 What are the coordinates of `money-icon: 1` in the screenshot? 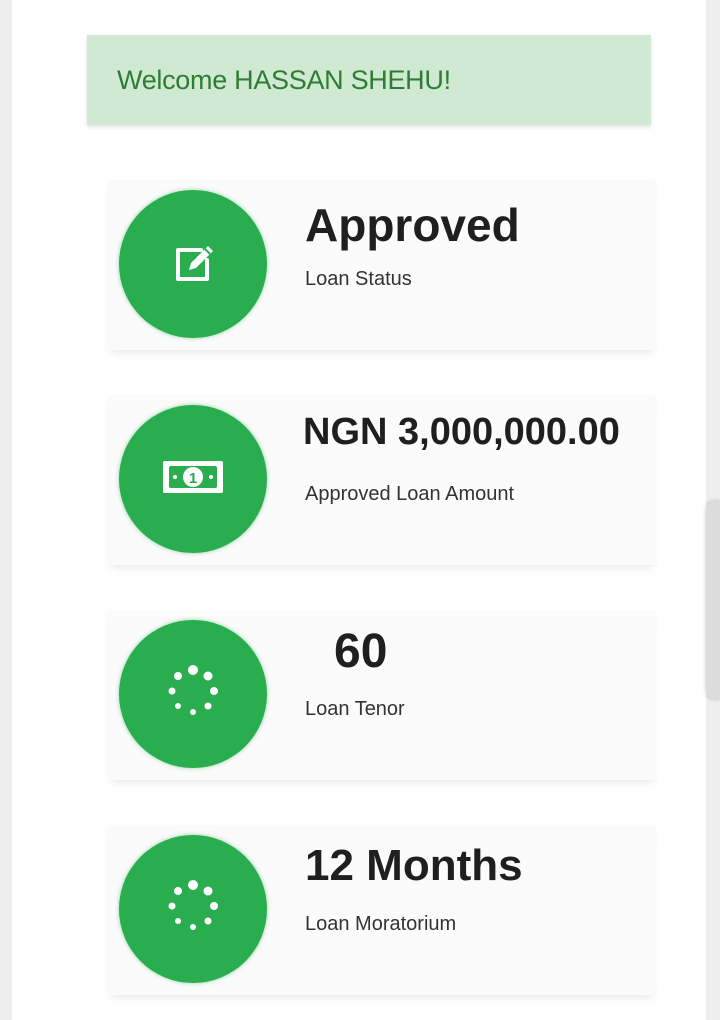 It's located at (193, 479).